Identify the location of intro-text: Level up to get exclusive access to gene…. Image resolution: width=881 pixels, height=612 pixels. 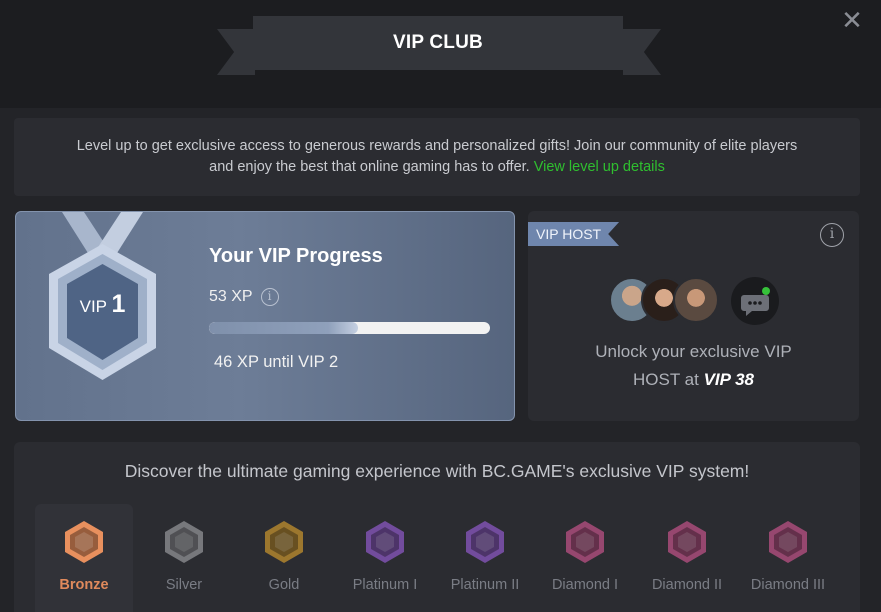
(437, 157).